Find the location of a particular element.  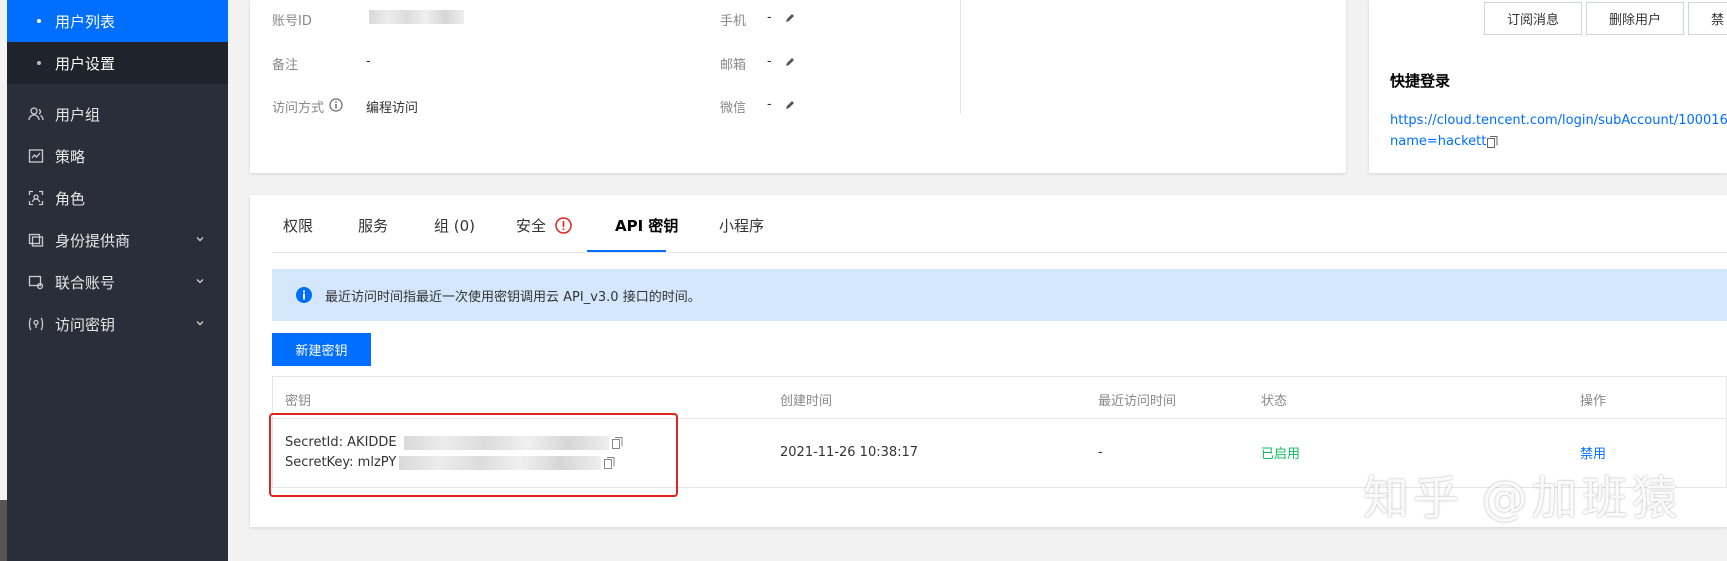

federated-account-icon is located at coordinates (36, 282).